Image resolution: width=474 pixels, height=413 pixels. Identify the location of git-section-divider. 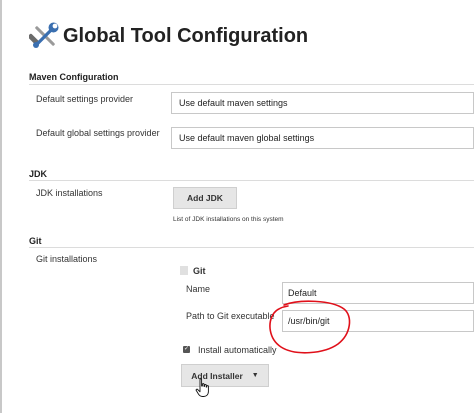
(251, 247).